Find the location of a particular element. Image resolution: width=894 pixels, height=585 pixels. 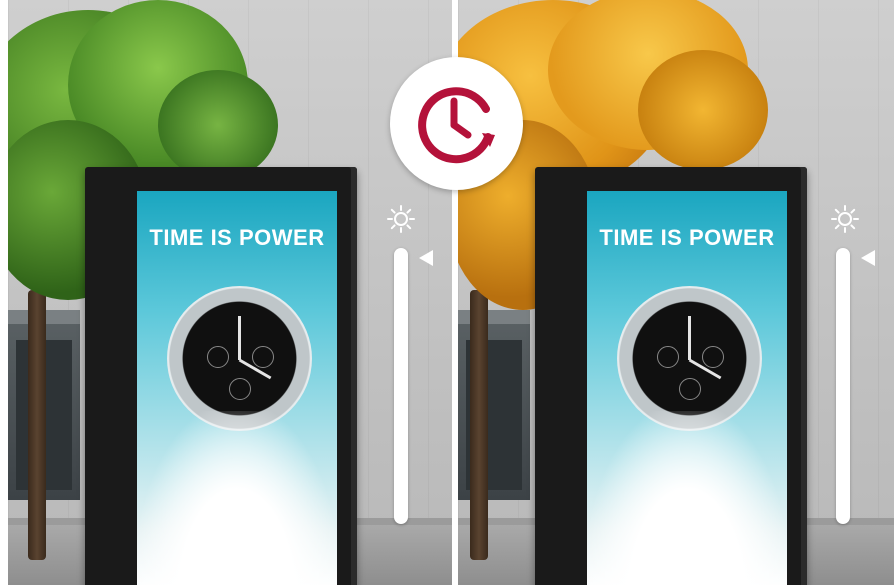

clock-refresh-badge is located at coordinates (456, 123).